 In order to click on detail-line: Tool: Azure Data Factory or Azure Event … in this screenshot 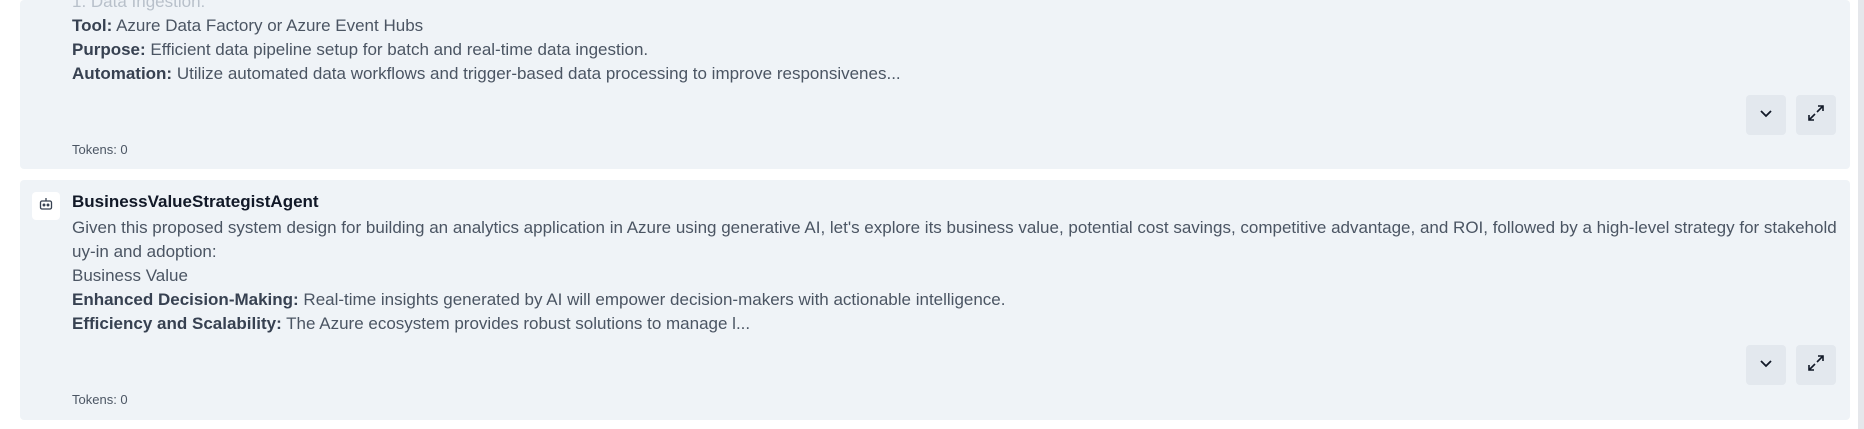, I will do `click(248, 25)`.